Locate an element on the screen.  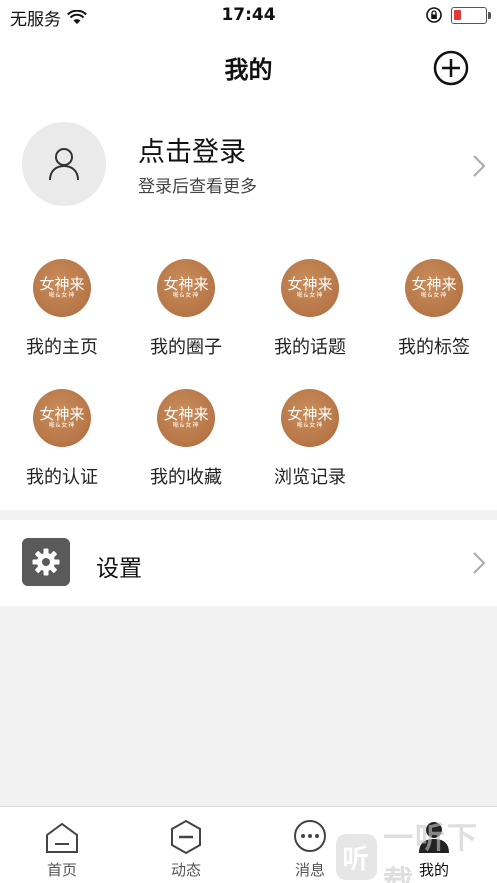
dynamic-icon is located at coordinates (186, 837).